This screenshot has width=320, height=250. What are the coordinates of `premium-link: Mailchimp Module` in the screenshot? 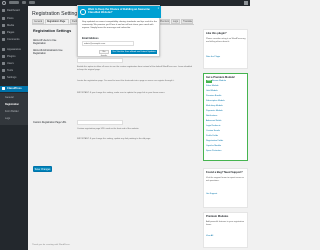 It's located at (214, 106).